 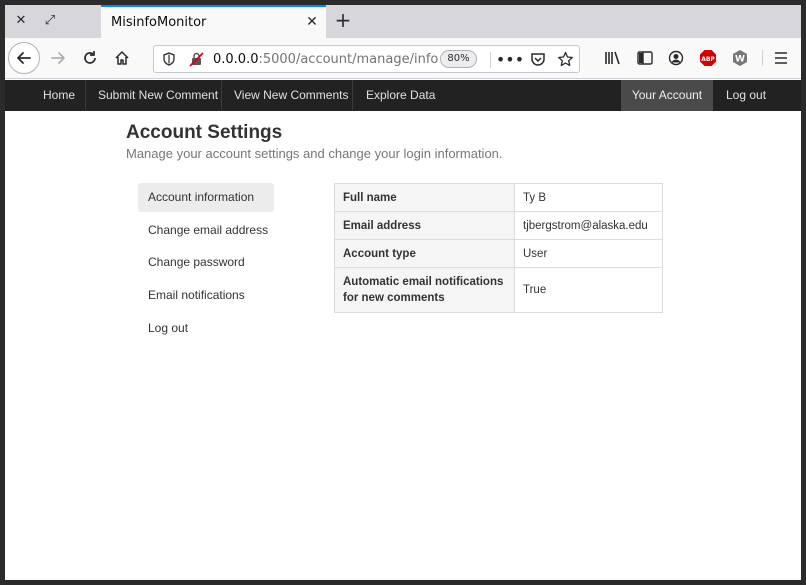 I want to click on page-title: Account Settings, so click(x=204, y=132).